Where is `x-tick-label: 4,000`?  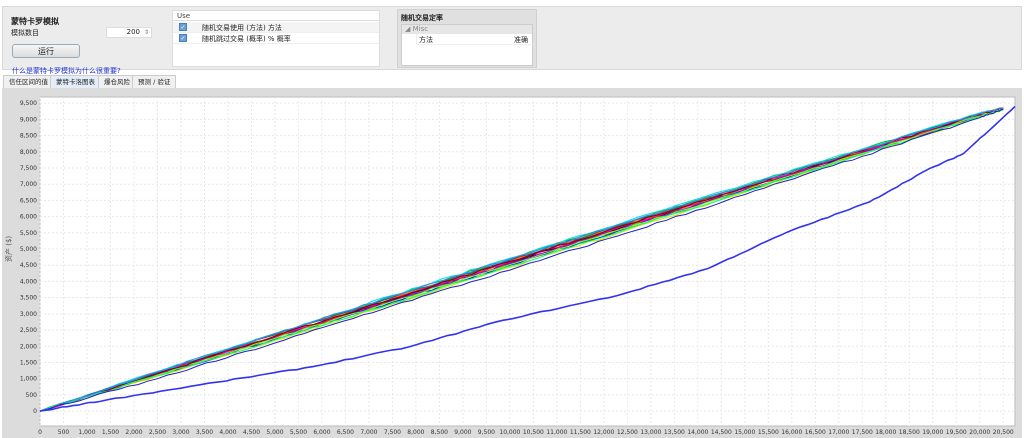
x-tick-label: 4,000 is located at coordinates (227, 432).